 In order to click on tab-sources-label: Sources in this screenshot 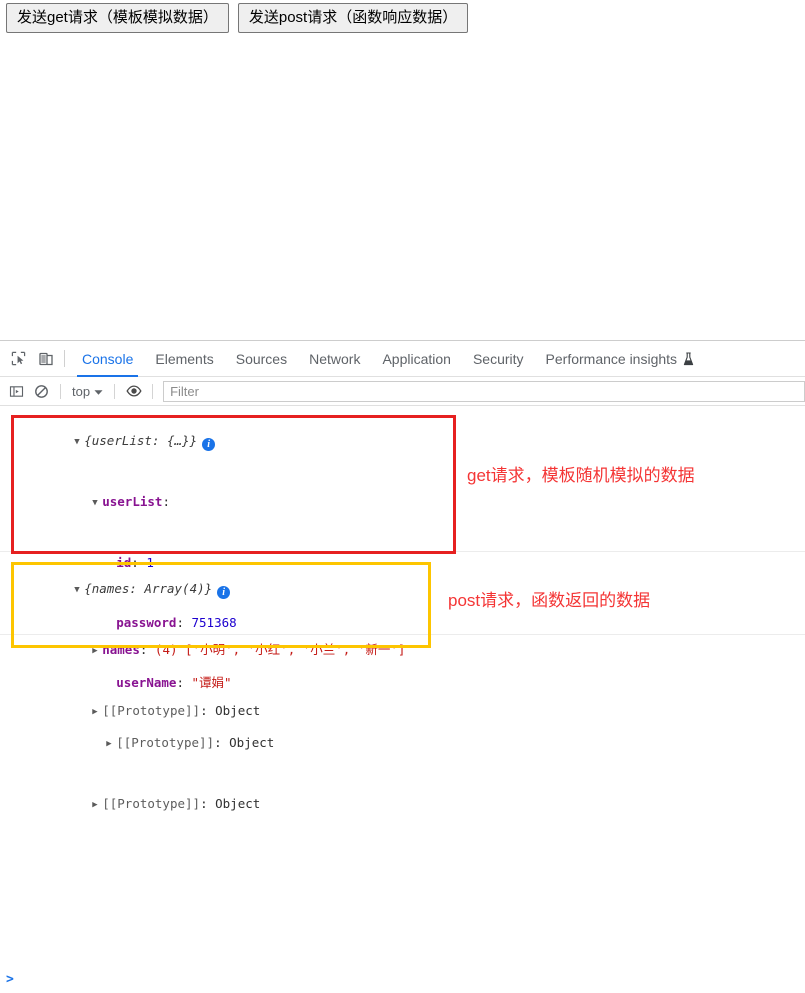, I will do `click(261, 358)`.